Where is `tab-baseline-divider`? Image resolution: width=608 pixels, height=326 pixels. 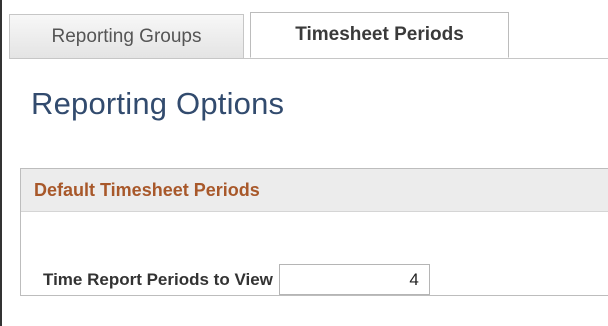 tab-baseline-divider is located at coordinates (308, 58).